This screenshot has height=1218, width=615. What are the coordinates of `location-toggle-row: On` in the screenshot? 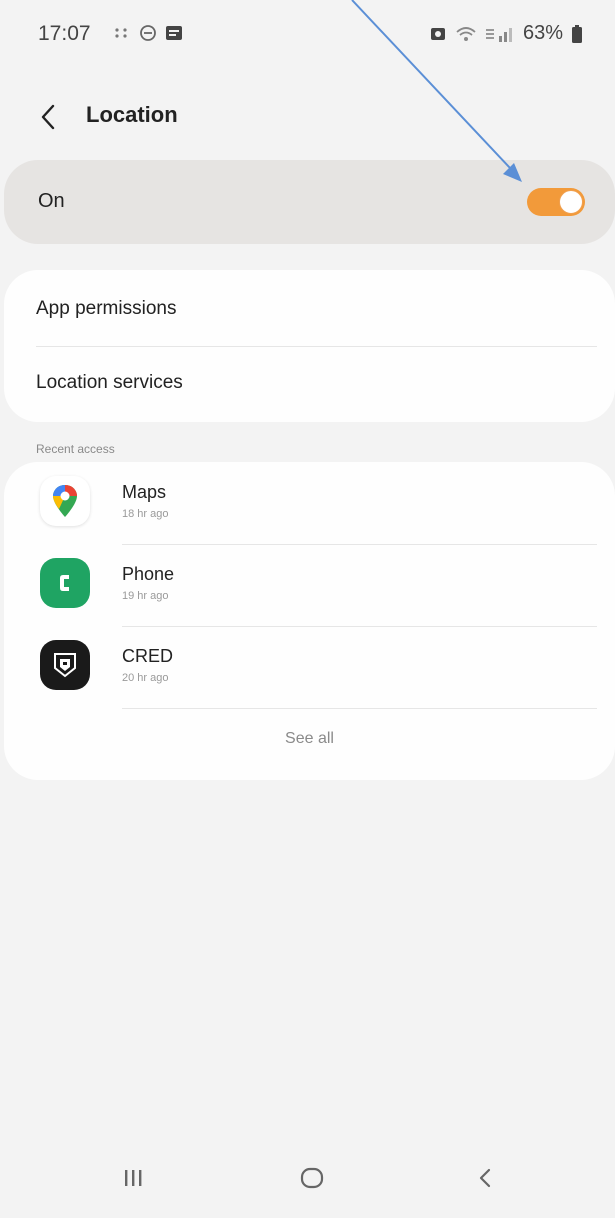 It's located at (309, 202).